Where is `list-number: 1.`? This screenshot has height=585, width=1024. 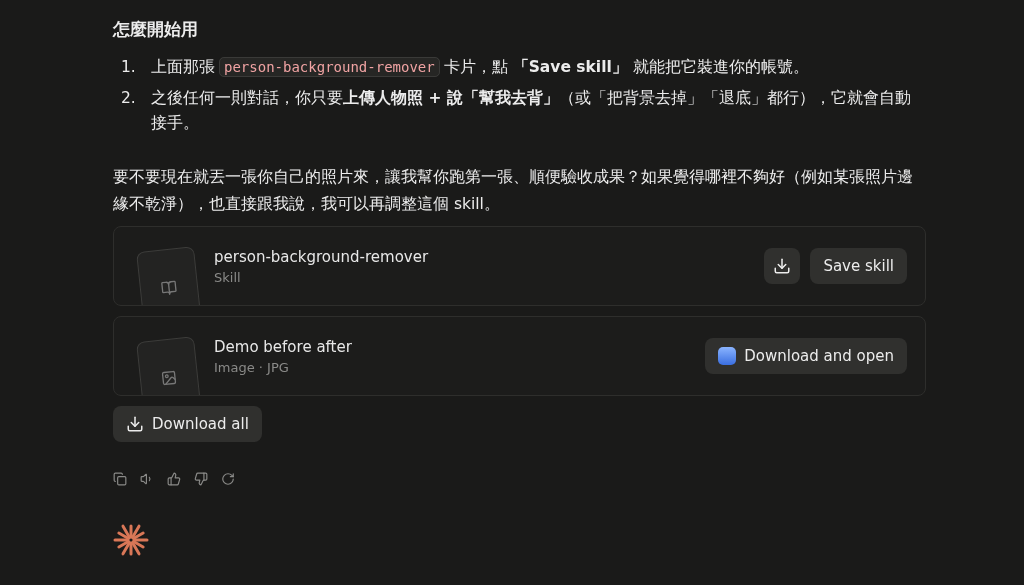
list-number: 1. is located at coordinates (129, 67).